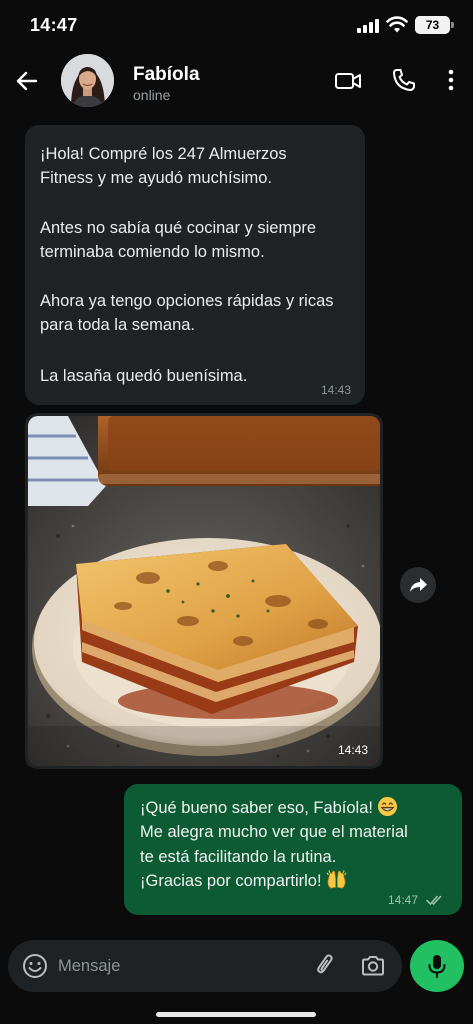 The width and height of the screenshot is (473, 1024). What do you see at coordinates (243, 881) in the screenshot?
I see `message-line: ¡Gracias por compartirlo!` at bounding box center [243, 881].